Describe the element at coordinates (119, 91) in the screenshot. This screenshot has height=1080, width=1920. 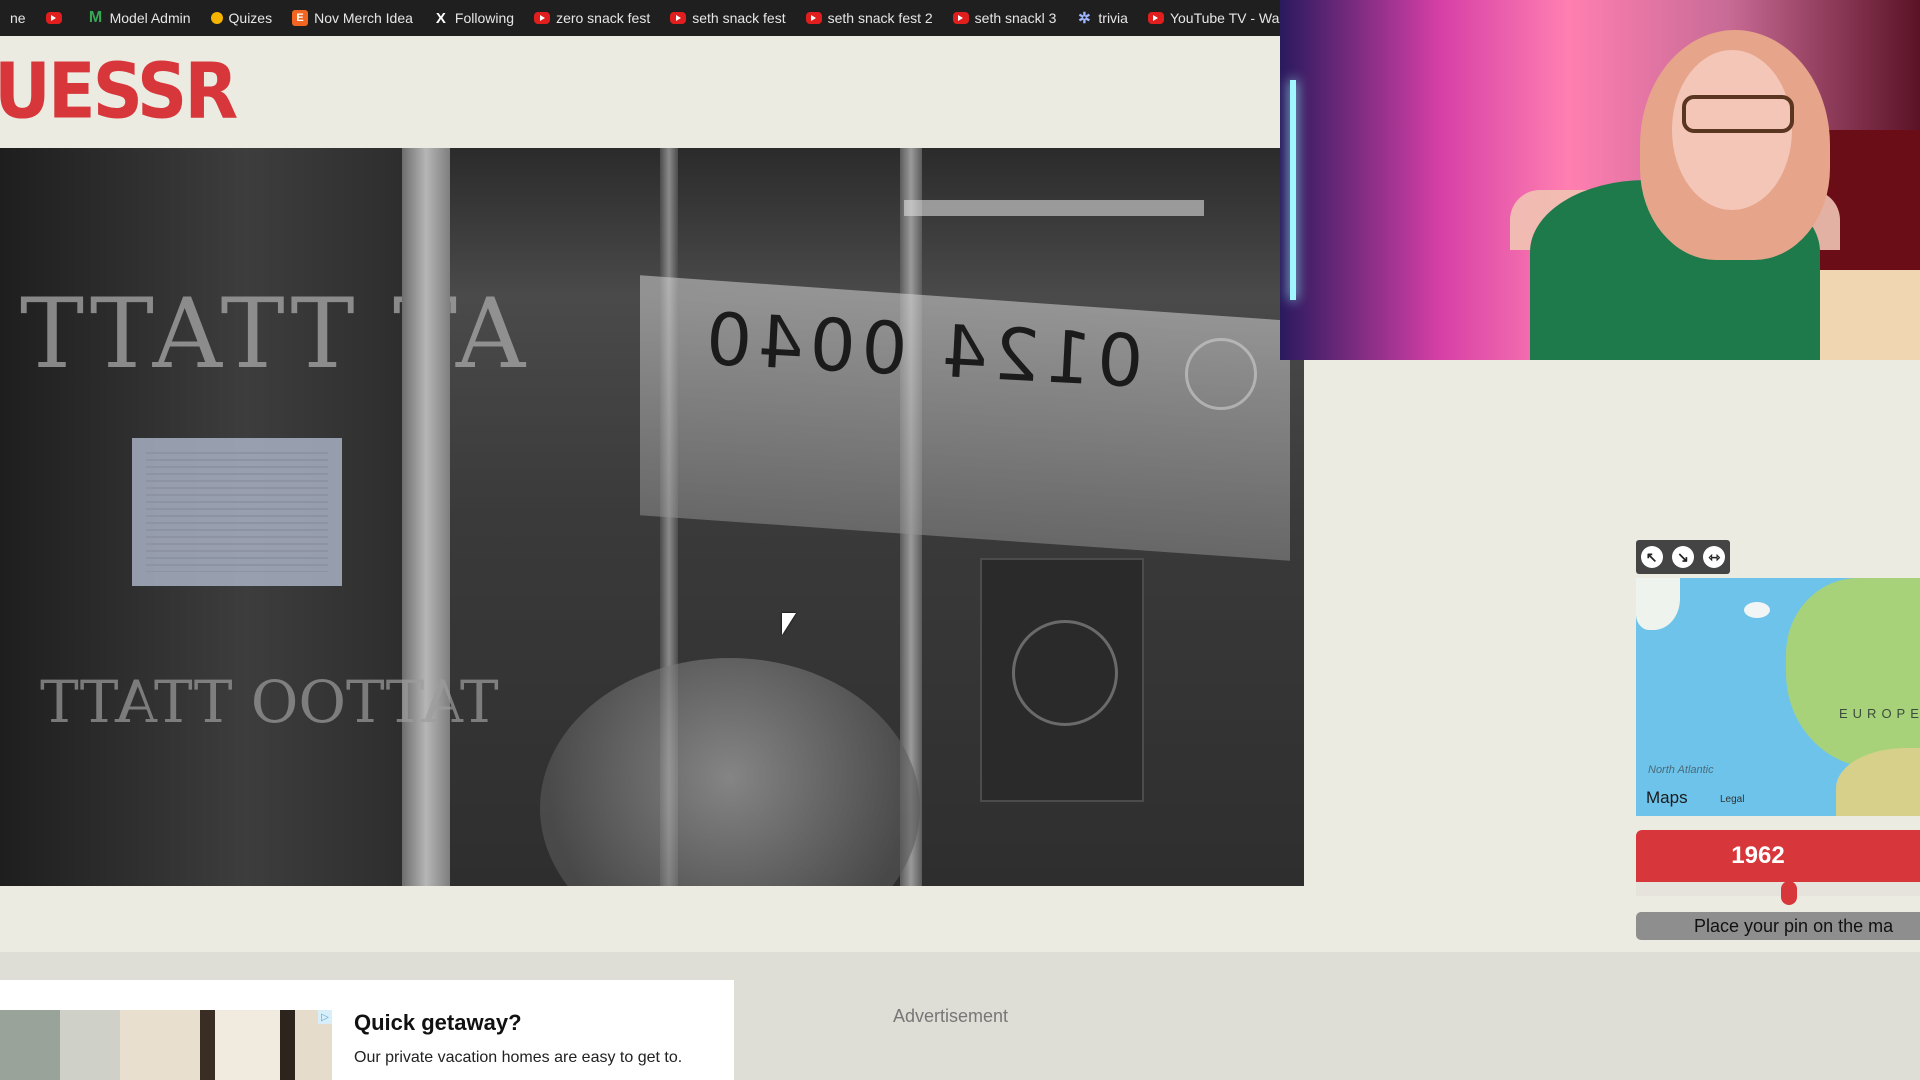
I see `site-logo: UESSR` at that location.